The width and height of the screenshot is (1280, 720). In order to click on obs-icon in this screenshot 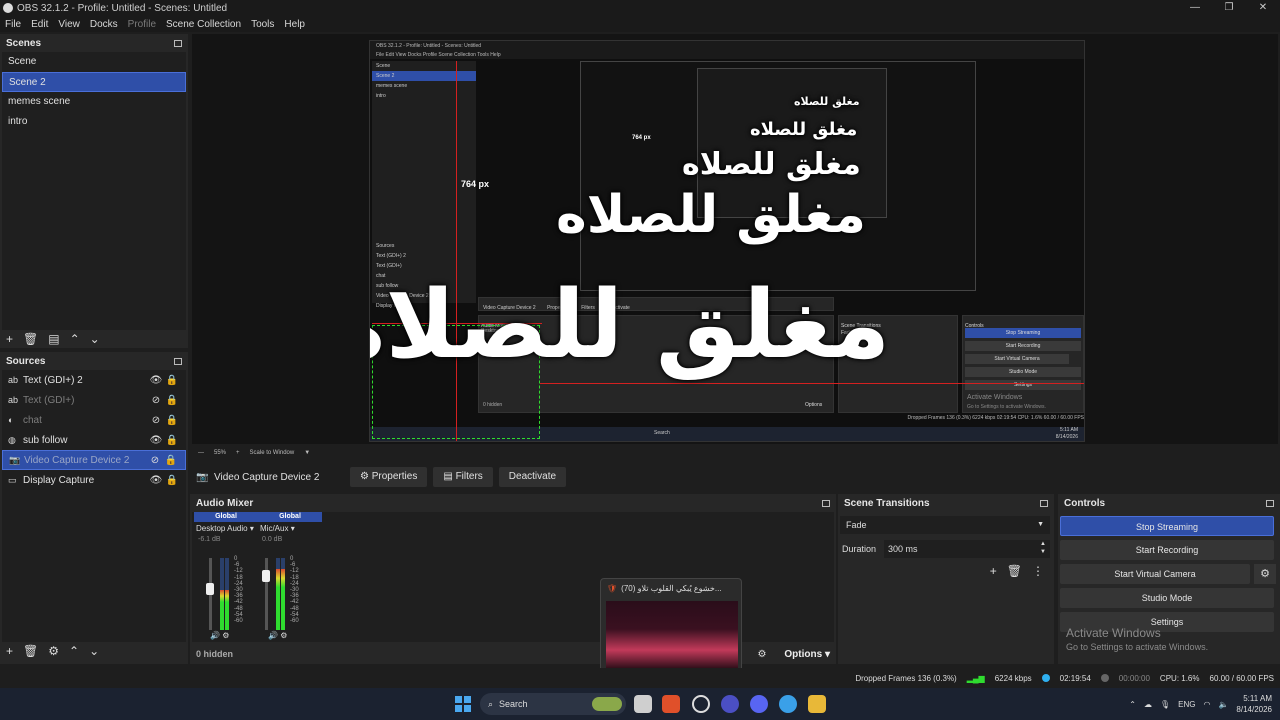, I will do `click(701, 704)`.